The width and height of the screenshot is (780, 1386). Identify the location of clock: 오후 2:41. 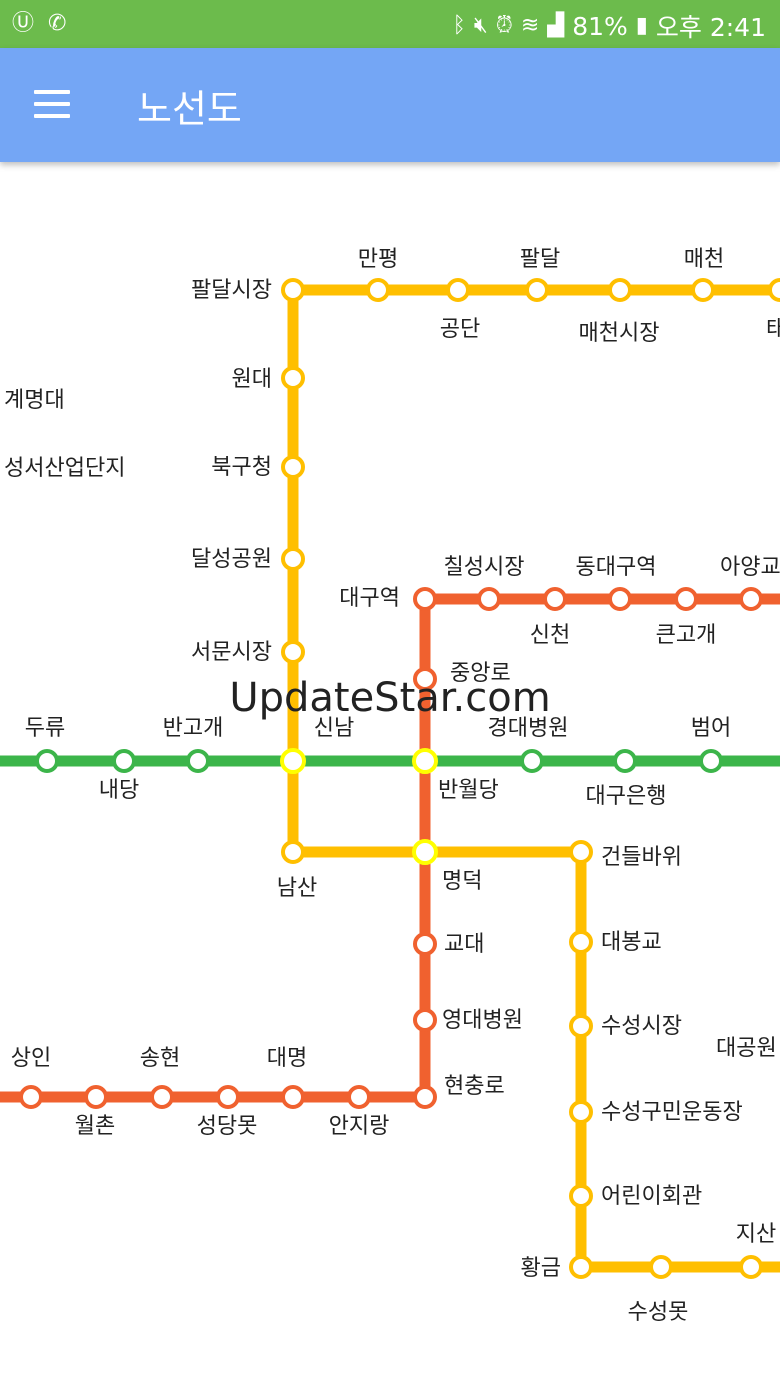
(710, 27).